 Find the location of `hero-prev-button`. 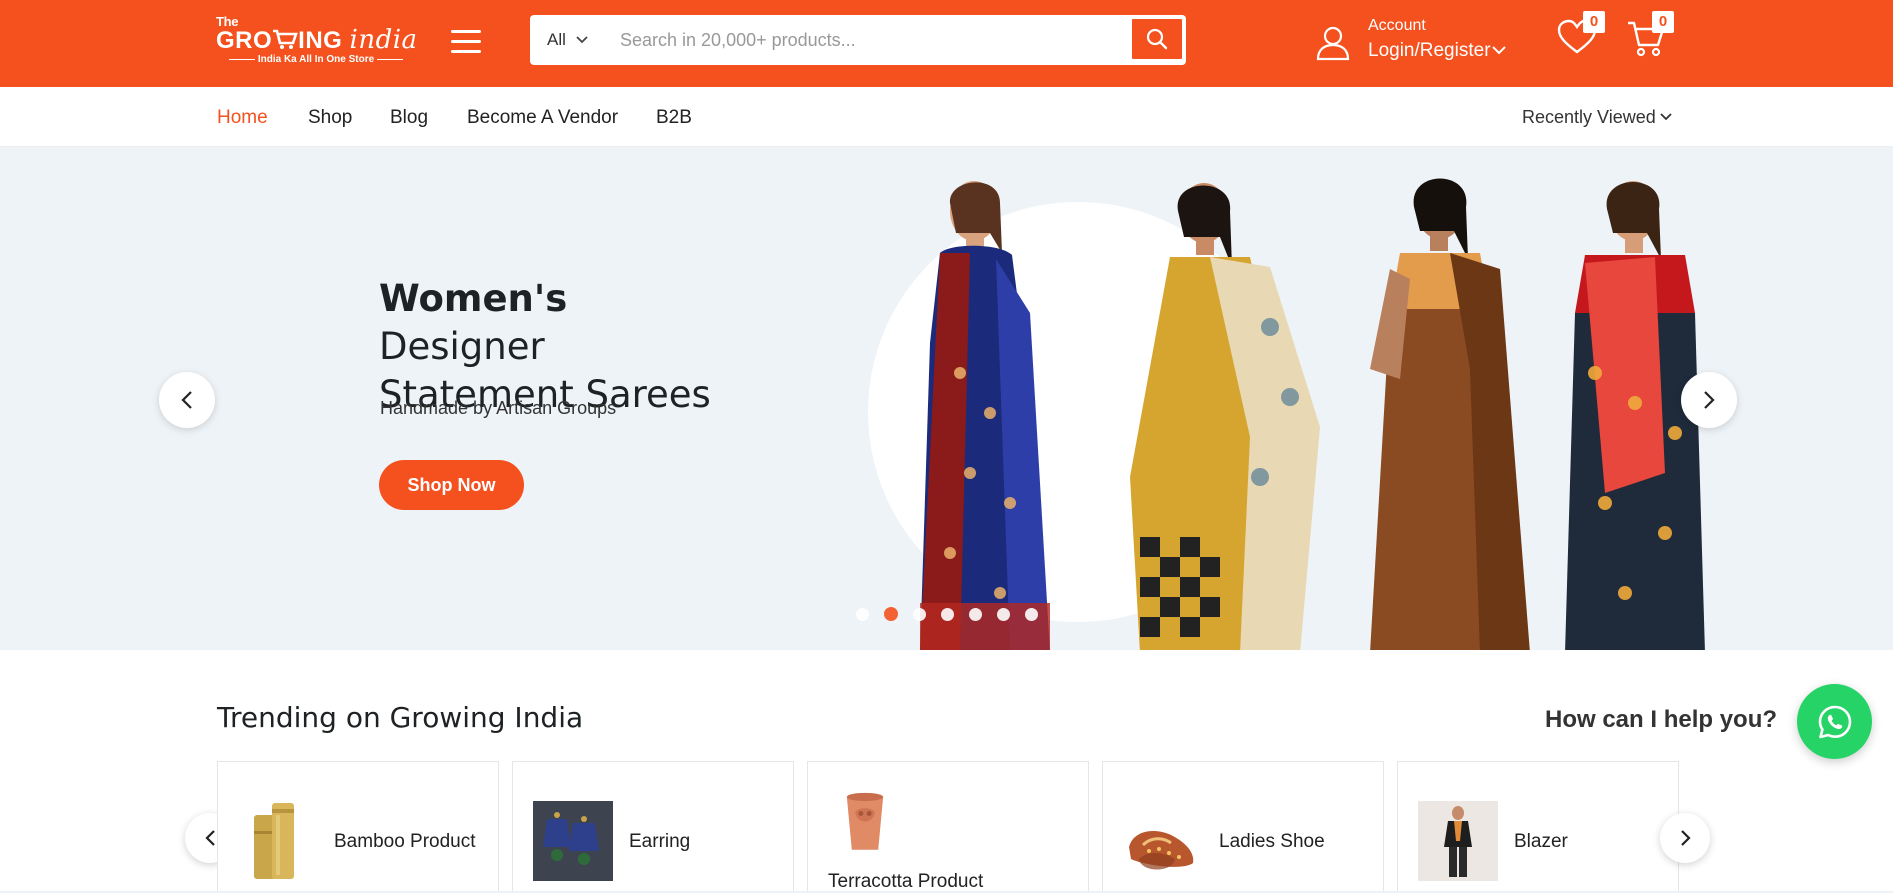

hero-prev-button is located at coordinates (187, 400).